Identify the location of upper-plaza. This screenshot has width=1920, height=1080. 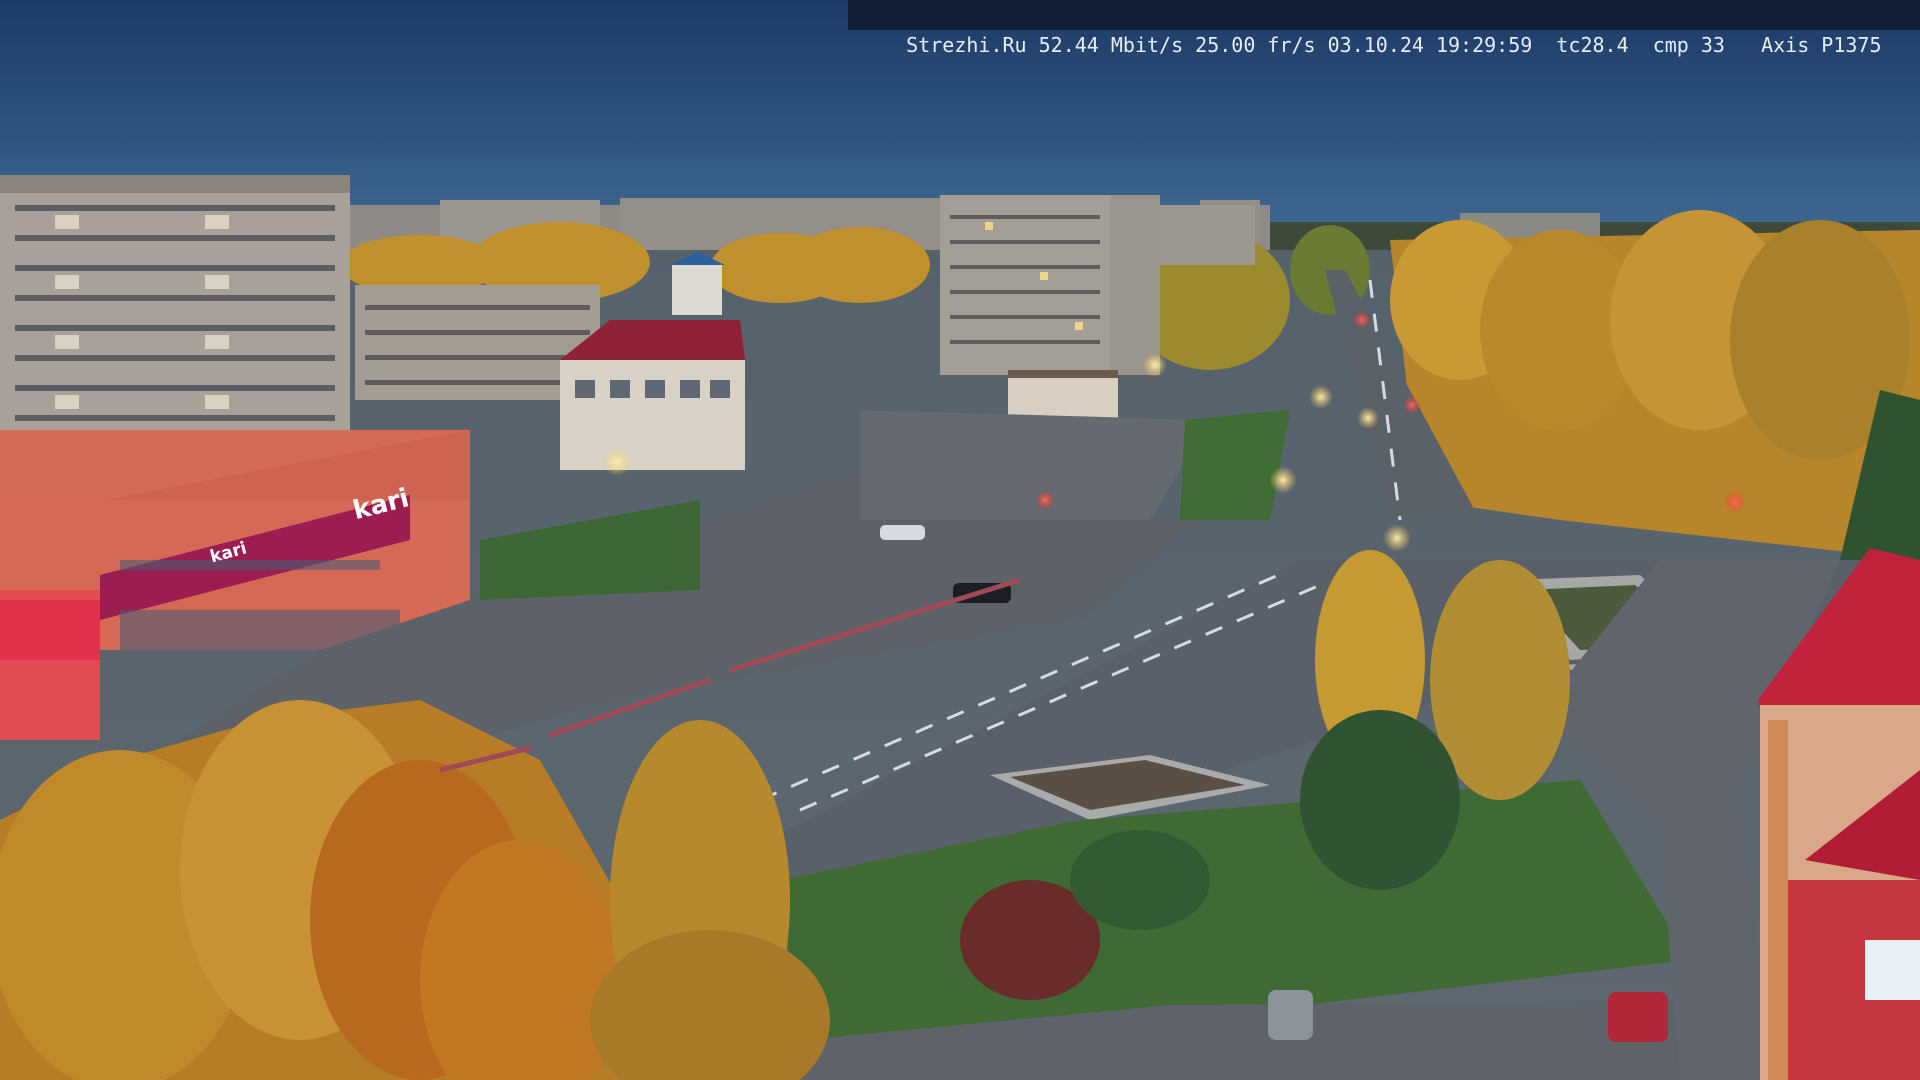
(1035, 465).